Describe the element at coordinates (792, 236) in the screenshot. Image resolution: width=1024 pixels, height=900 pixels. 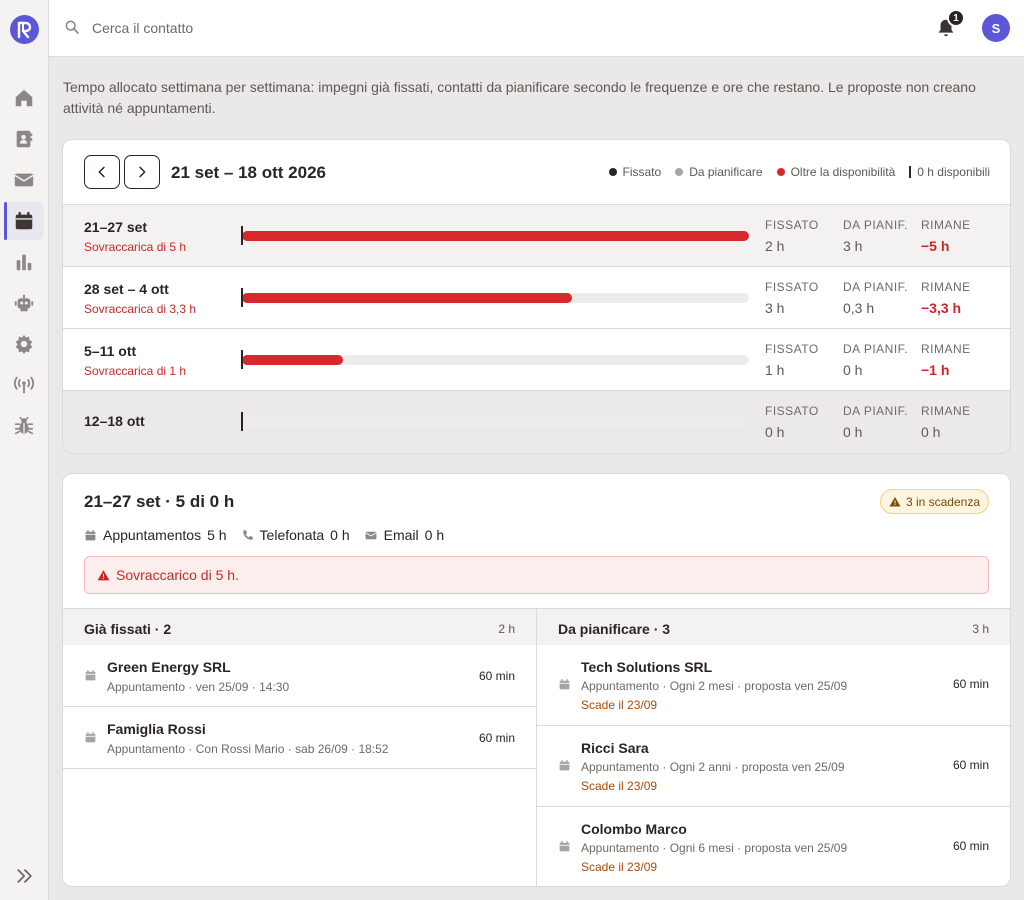
I see `week-fixed-stat: FISSATO 2 h` at that location.